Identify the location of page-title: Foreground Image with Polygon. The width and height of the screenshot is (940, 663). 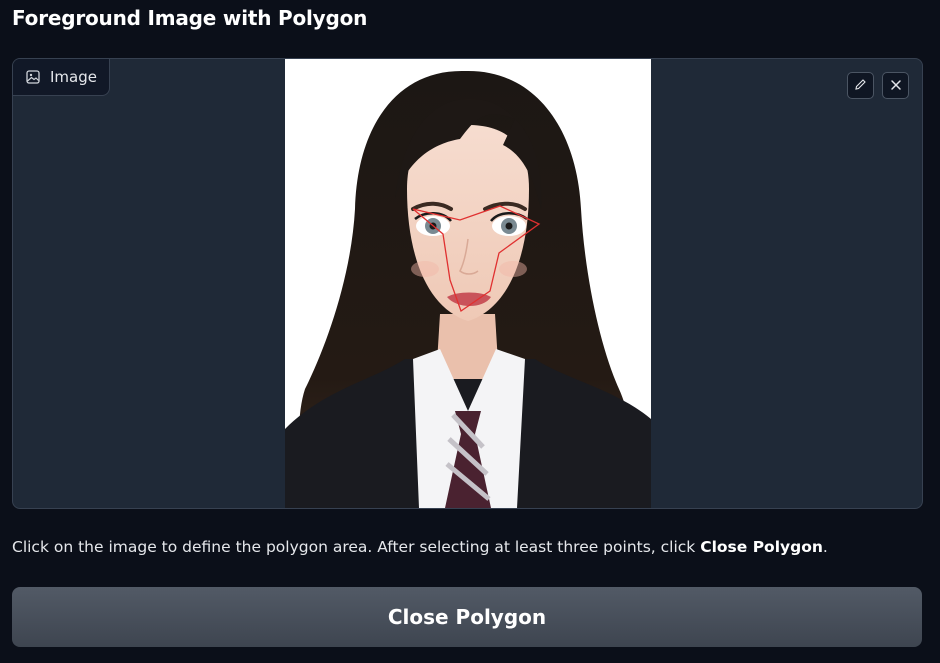
(190, 18).